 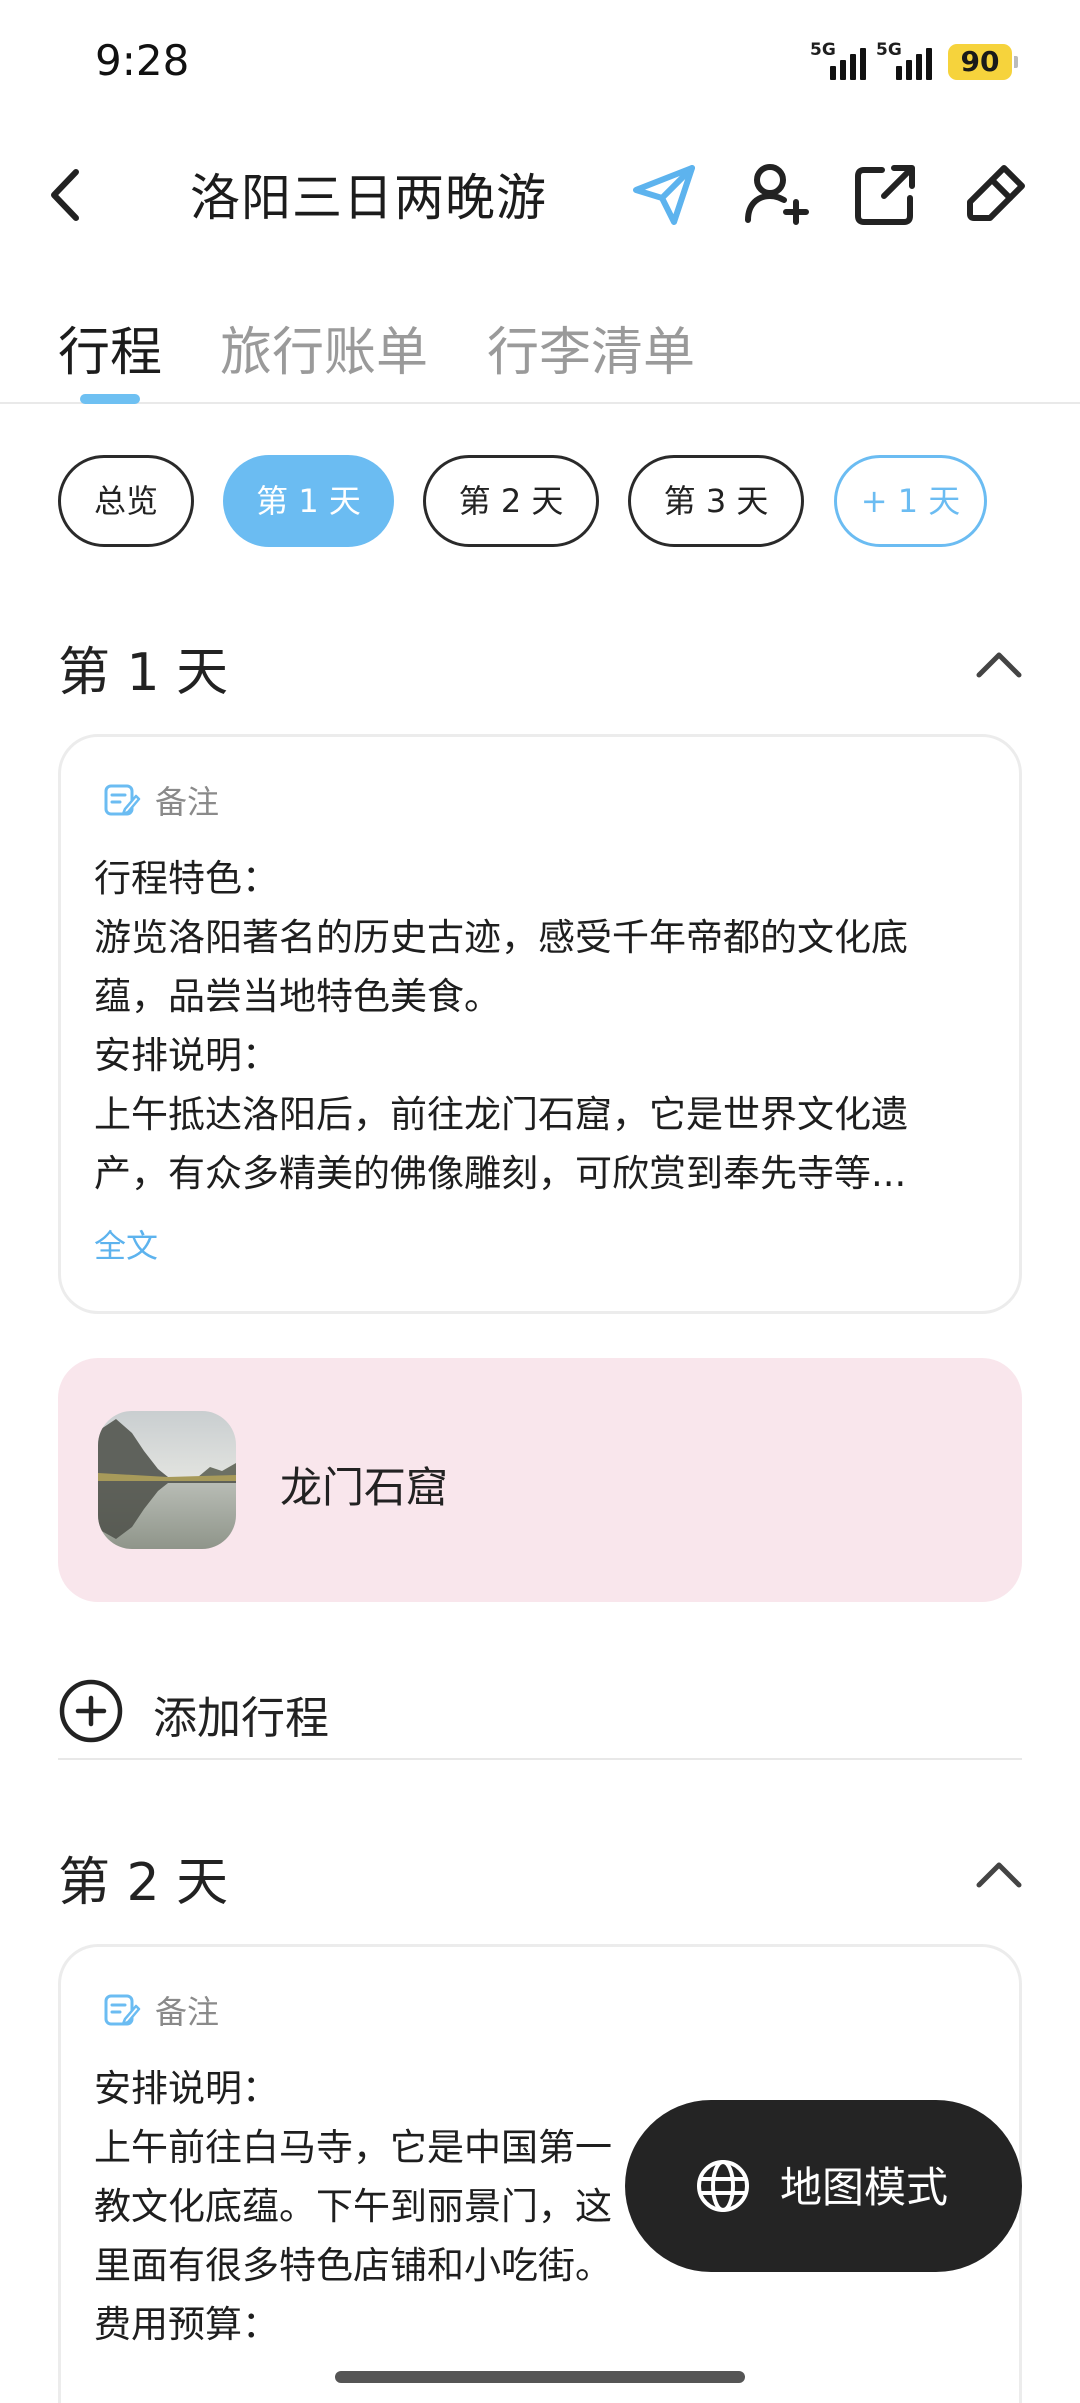 What do you see at coordinates (126, 501) in the screenshot?
I see `chip-overview: 总览` at bounding box center [126, 501].